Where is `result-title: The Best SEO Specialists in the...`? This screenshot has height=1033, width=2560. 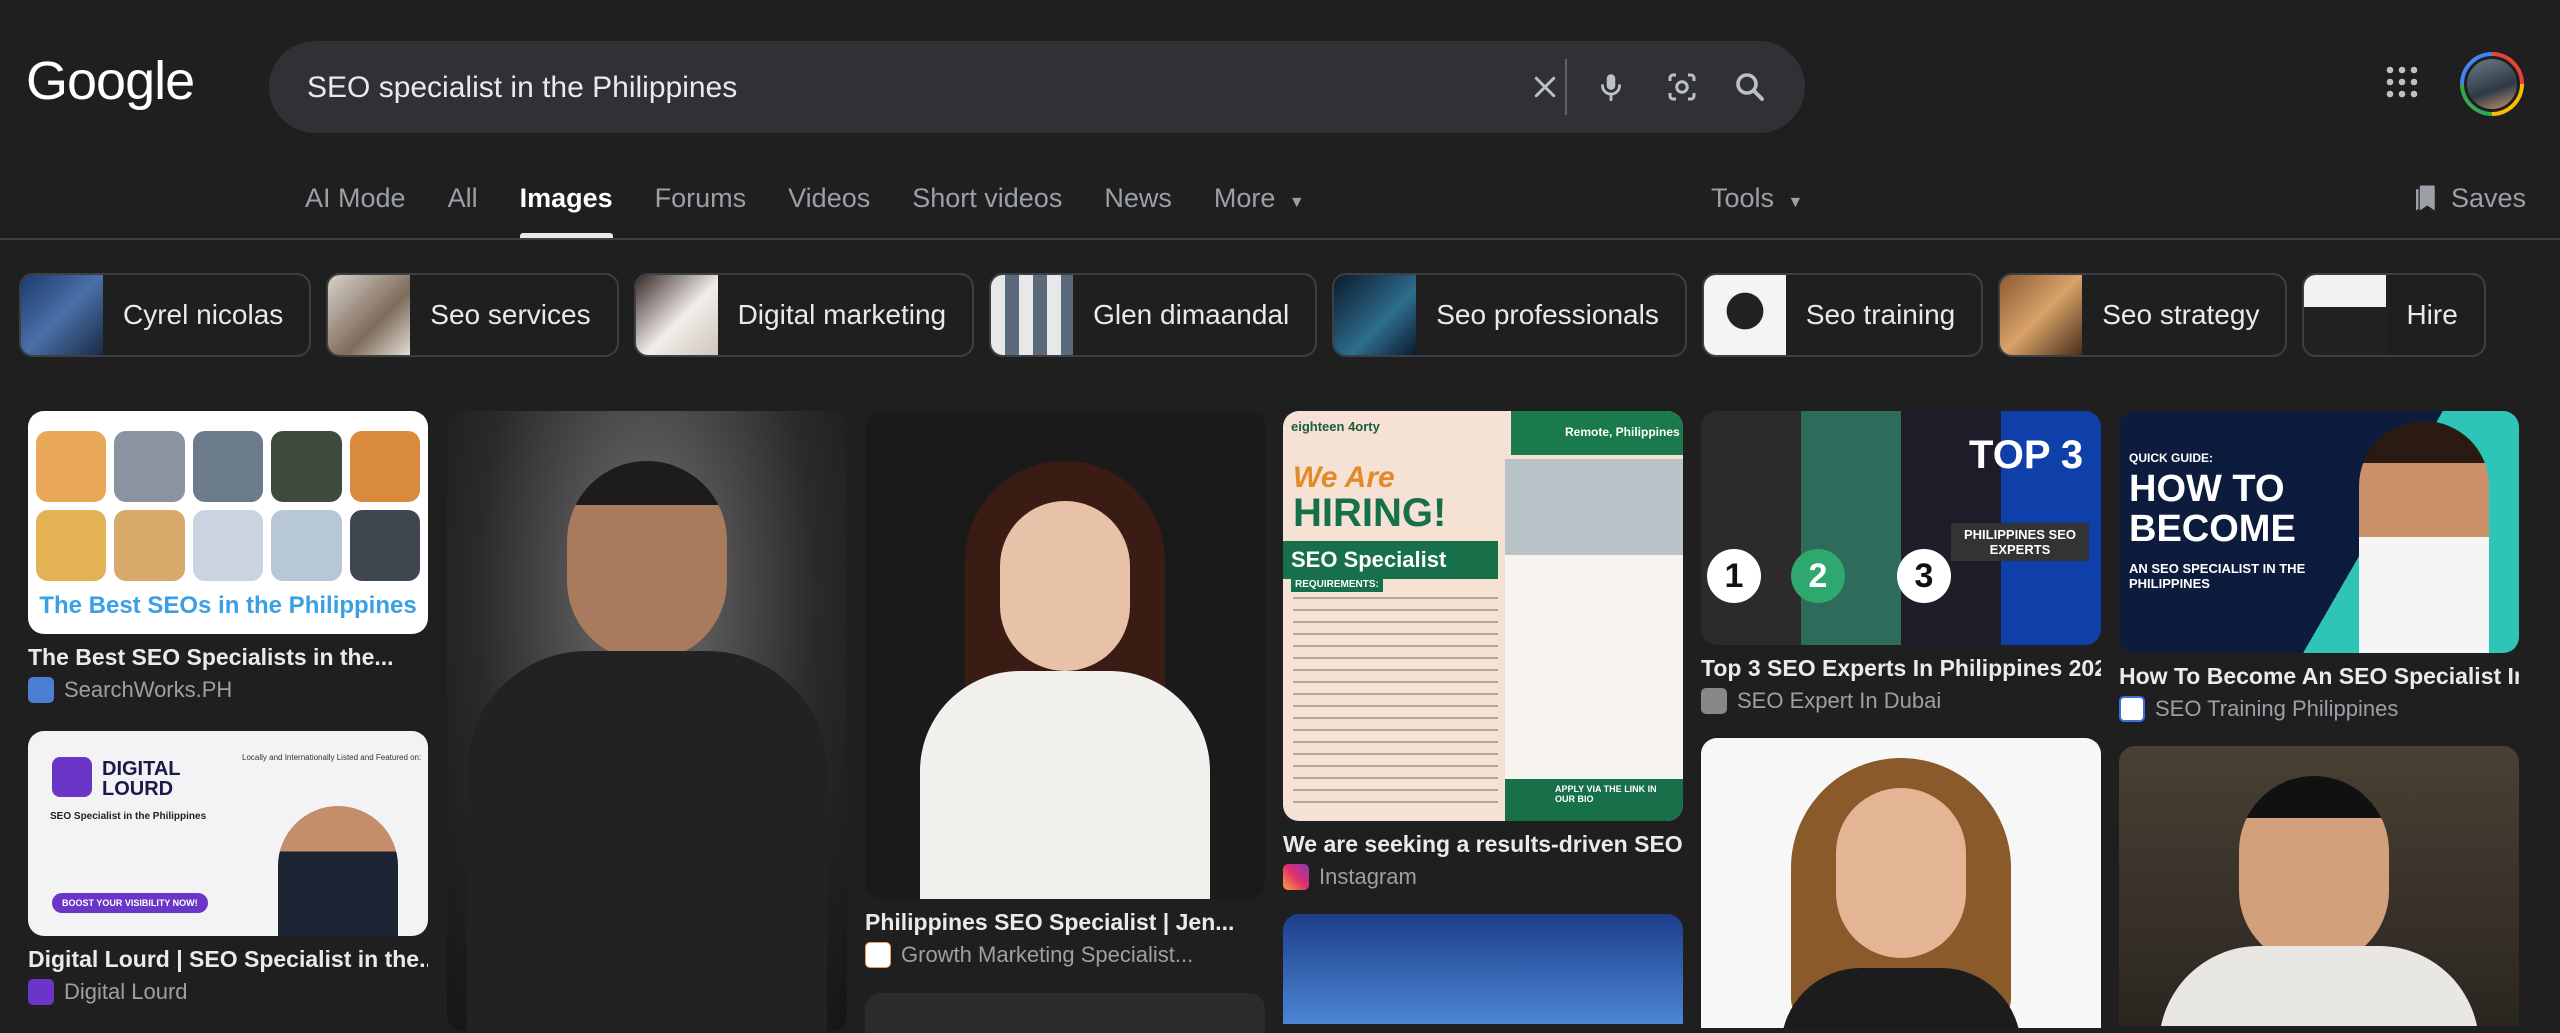 result-title: The Best SEO Specialists in the... is located at coordinates (228, 657).